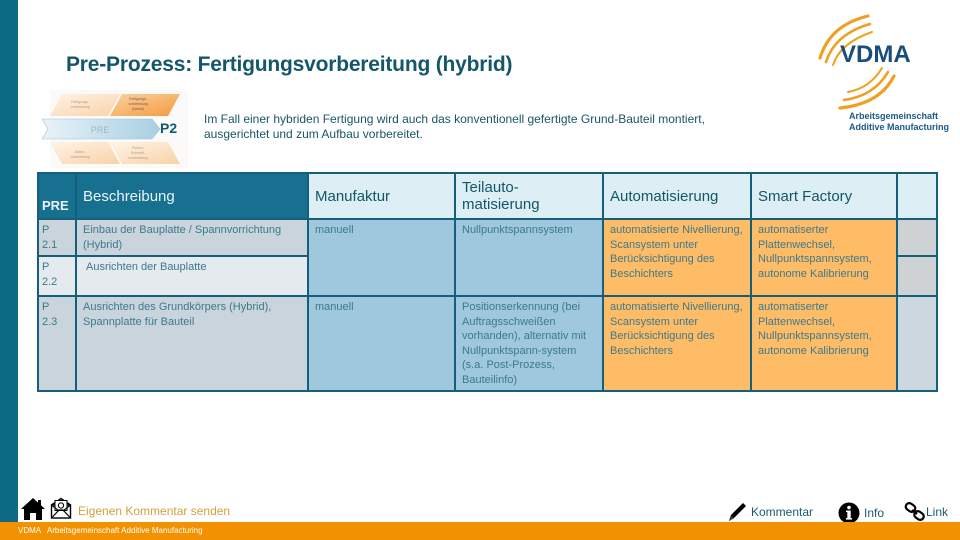  I want to click on row-beschreibung: Ausrichten der Bauplatte, so click(192, 276).